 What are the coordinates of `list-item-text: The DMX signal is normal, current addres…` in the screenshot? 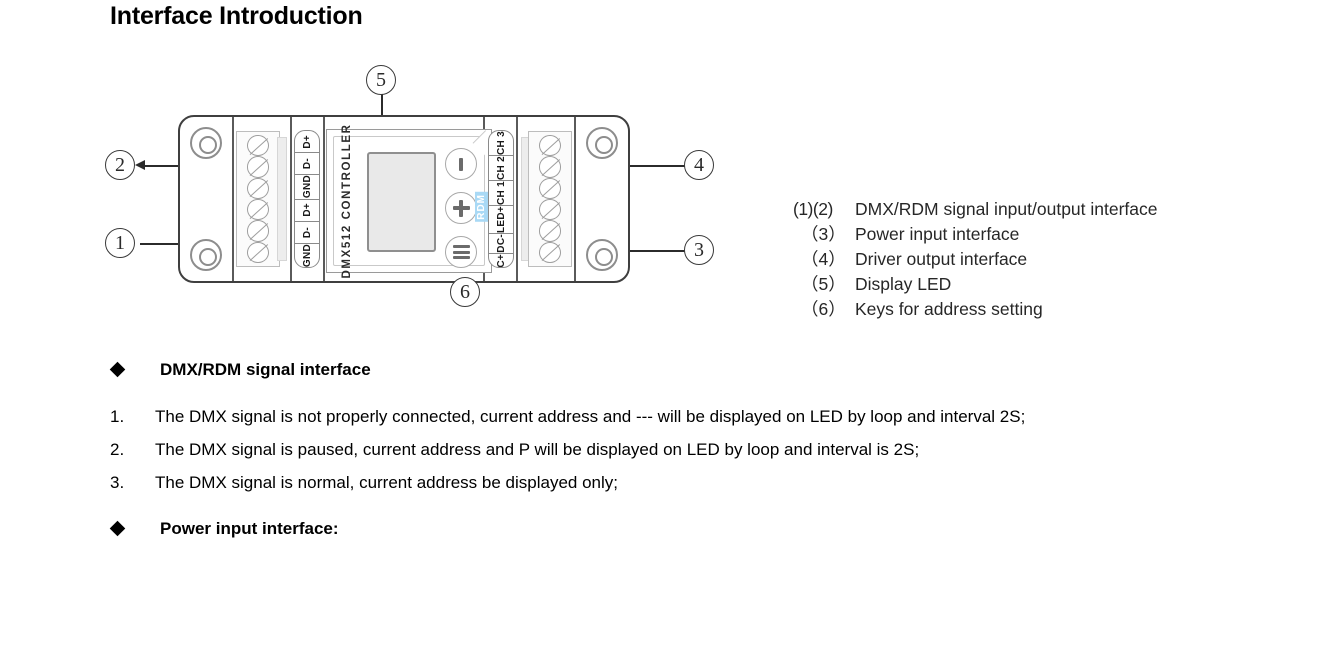 It's located at (386, 482).